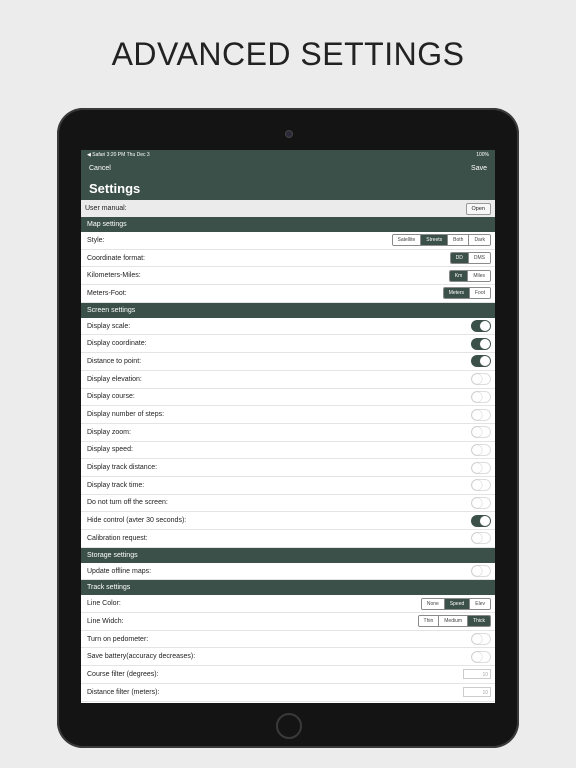 The width and height of the screenshot is (576, 768). What do you see at coordinates (481, 502) in the screenshot?
I see `do-not-turn-off-the-screen-toggle` at bounding box center [481, 502].